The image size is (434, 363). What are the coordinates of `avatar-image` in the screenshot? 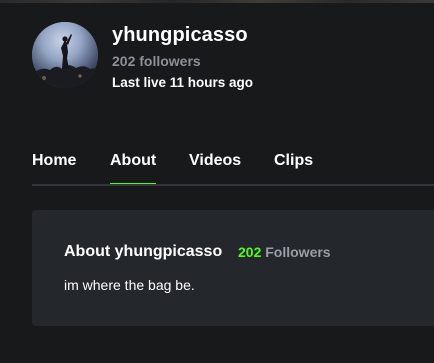 It's located at (65, 55).